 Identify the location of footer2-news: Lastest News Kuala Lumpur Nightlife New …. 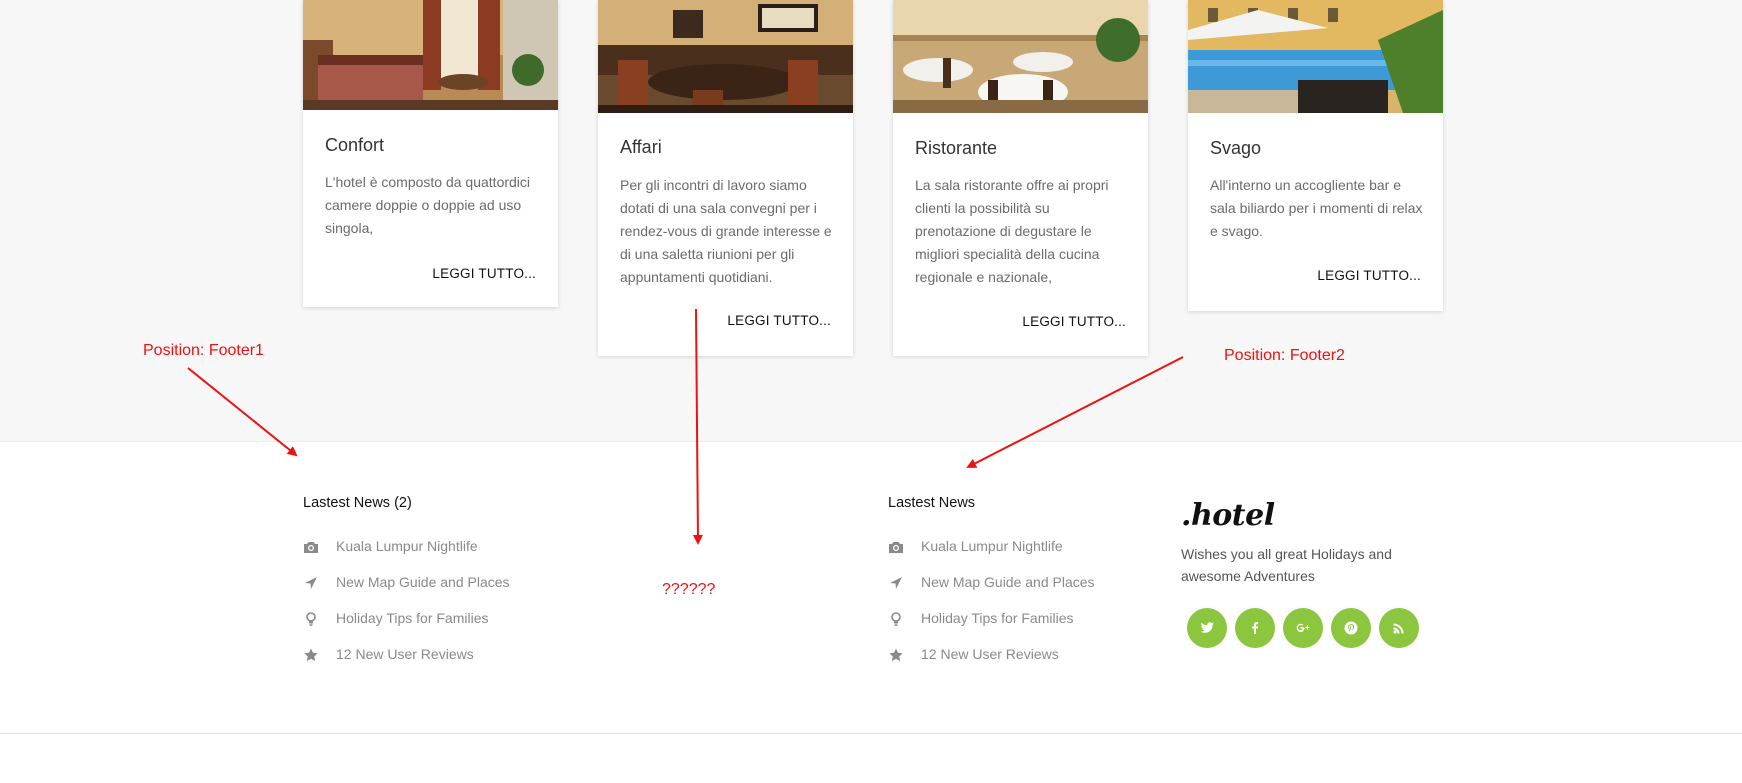
(991, 588).